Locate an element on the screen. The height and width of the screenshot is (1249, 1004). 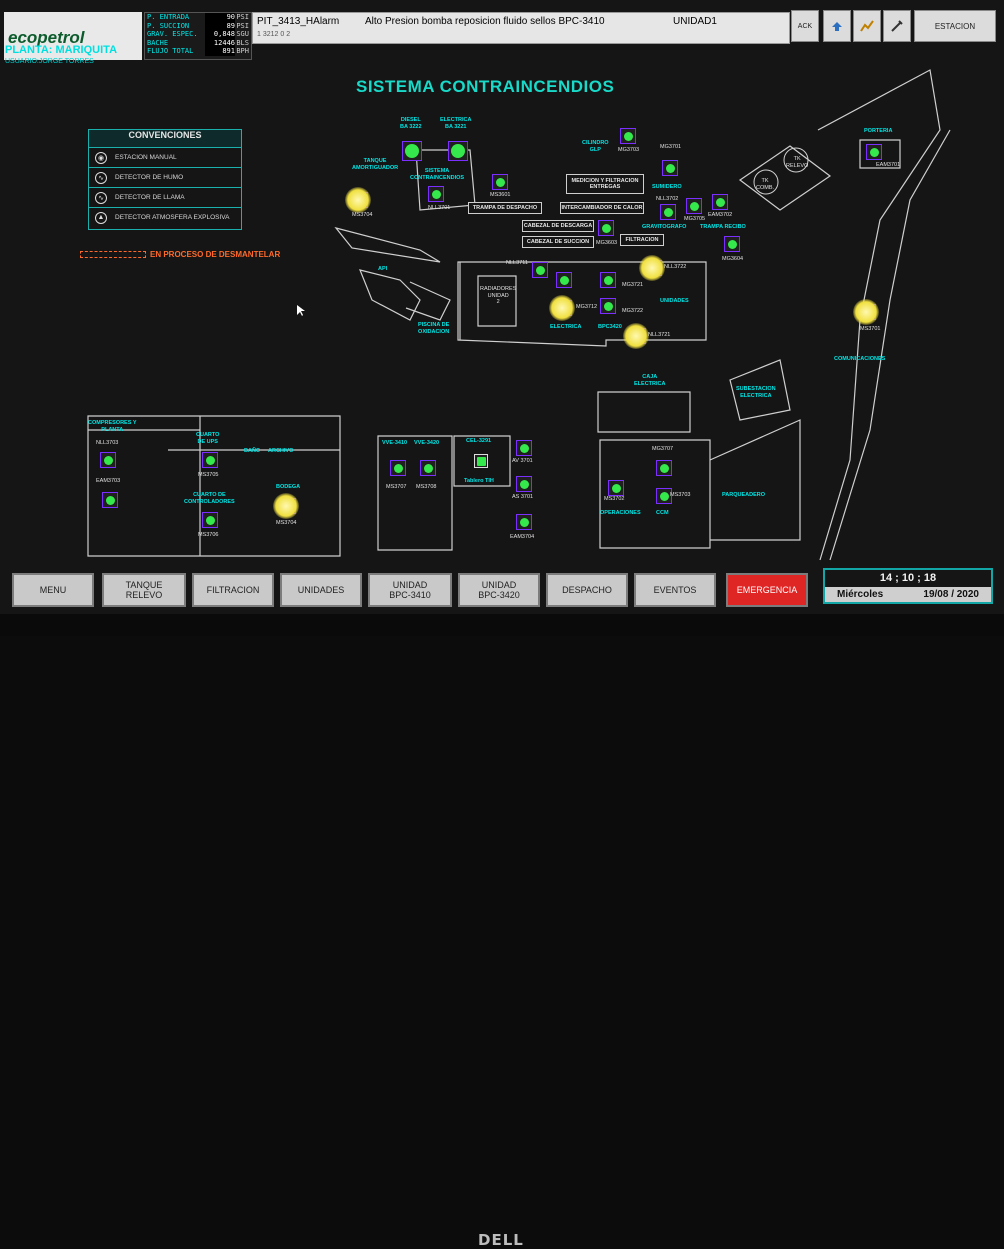
device-eam3702 is located at coordinates (720, 202).